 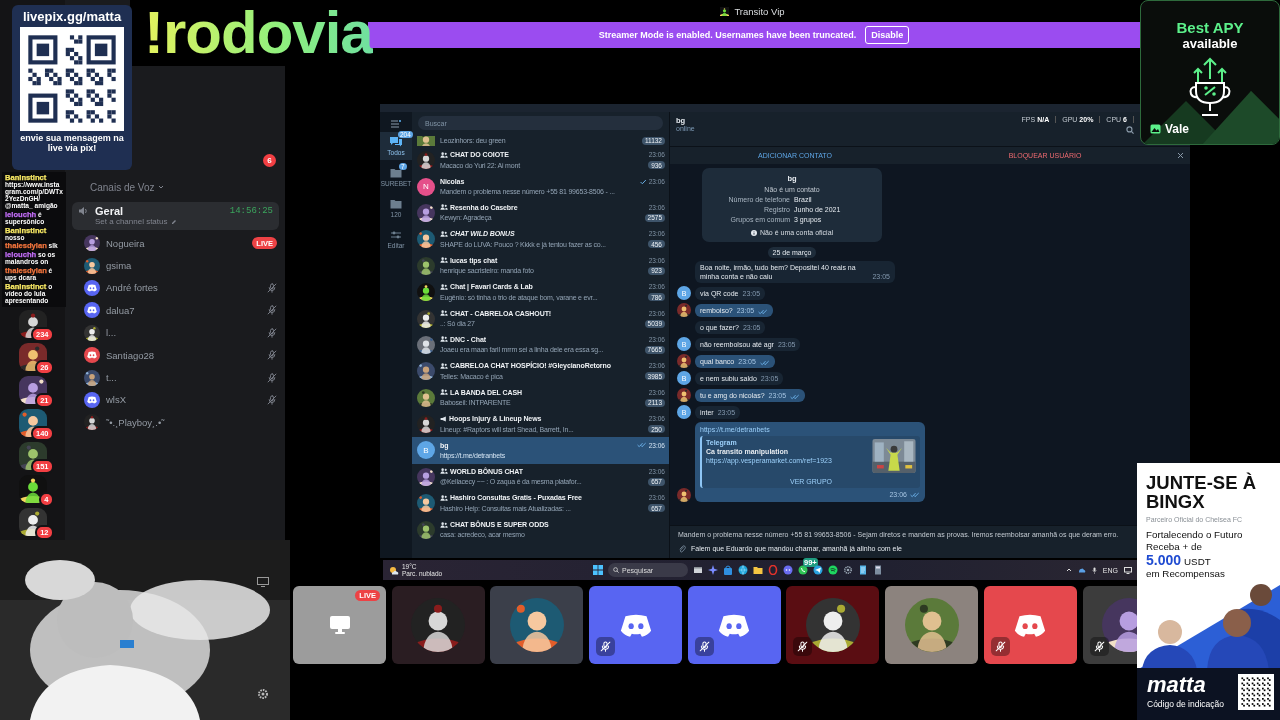 I want to click on shopping-bag-icon, so click(x=728, y=570).